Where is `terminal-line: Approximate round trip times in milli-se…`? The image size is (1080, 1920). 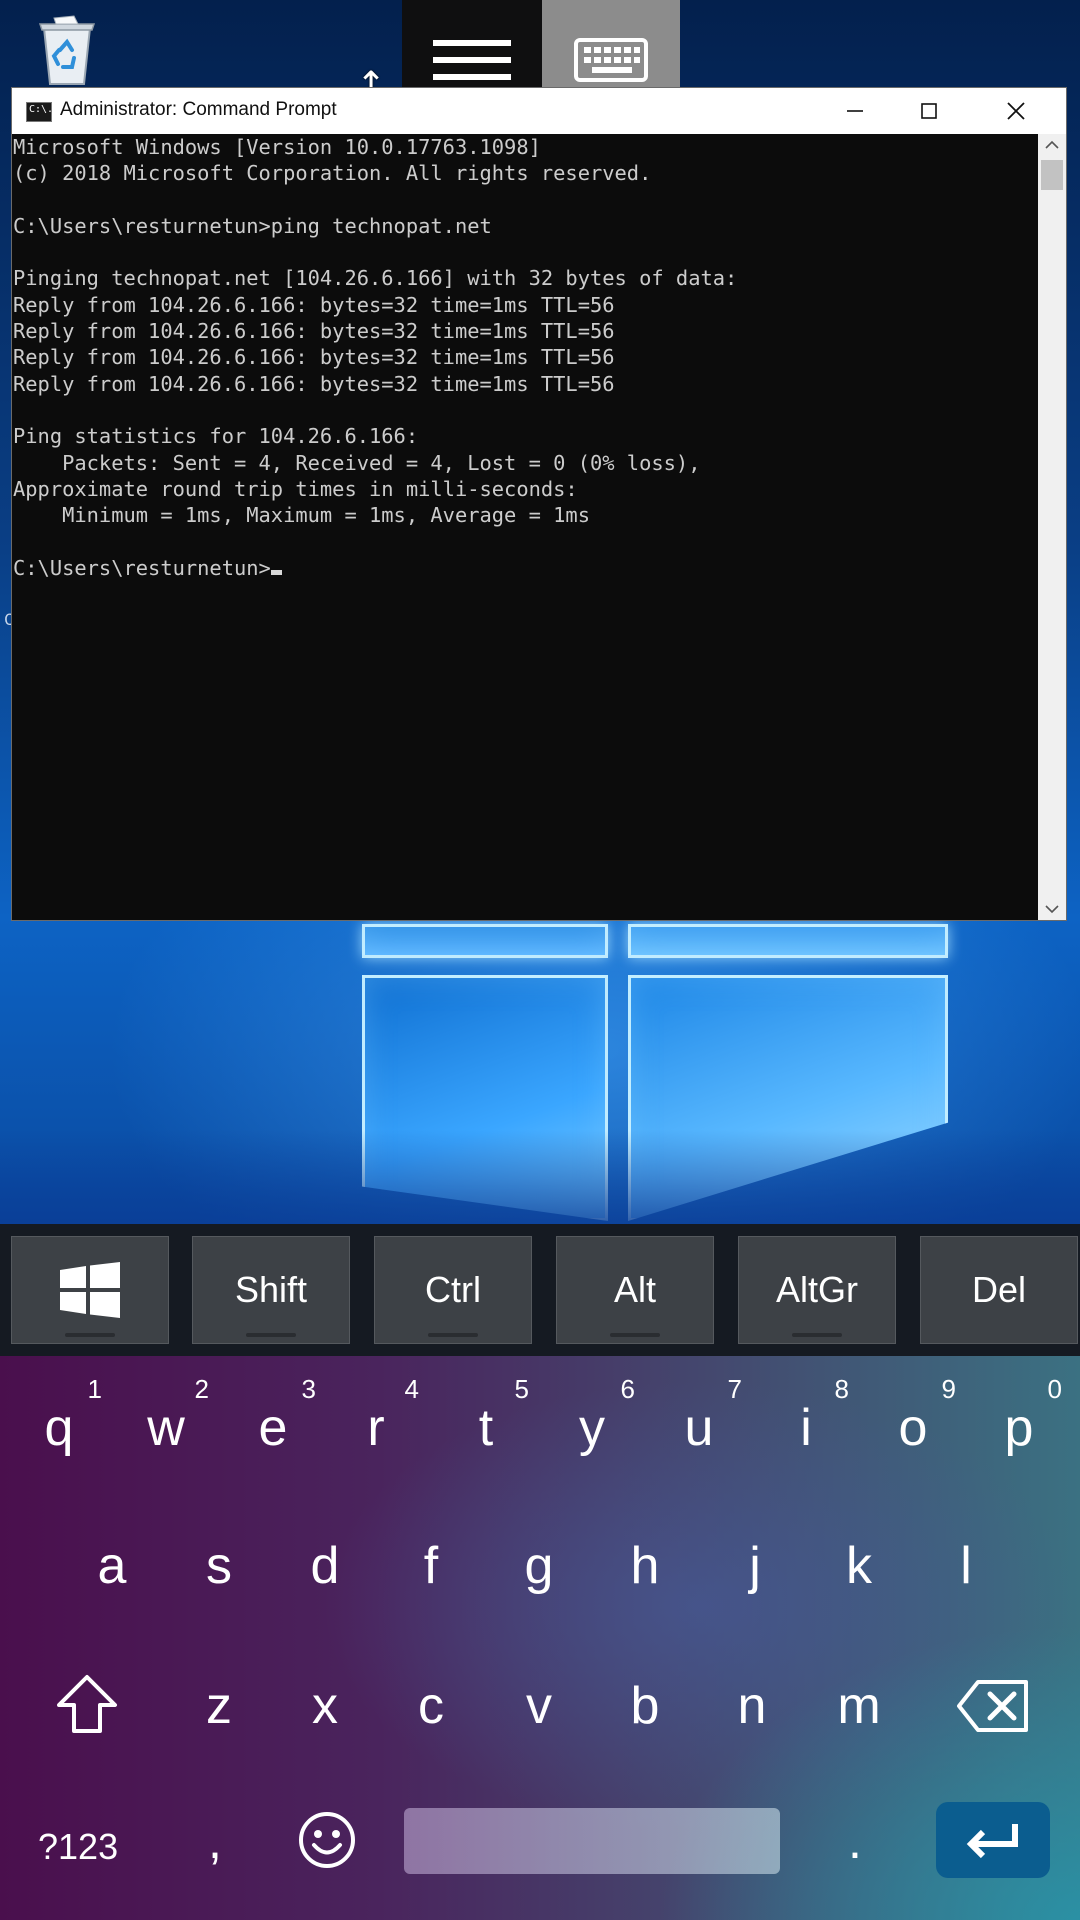
terminal-line: Approximate round trip times in milli-se… is located at coordinates (295, 488).